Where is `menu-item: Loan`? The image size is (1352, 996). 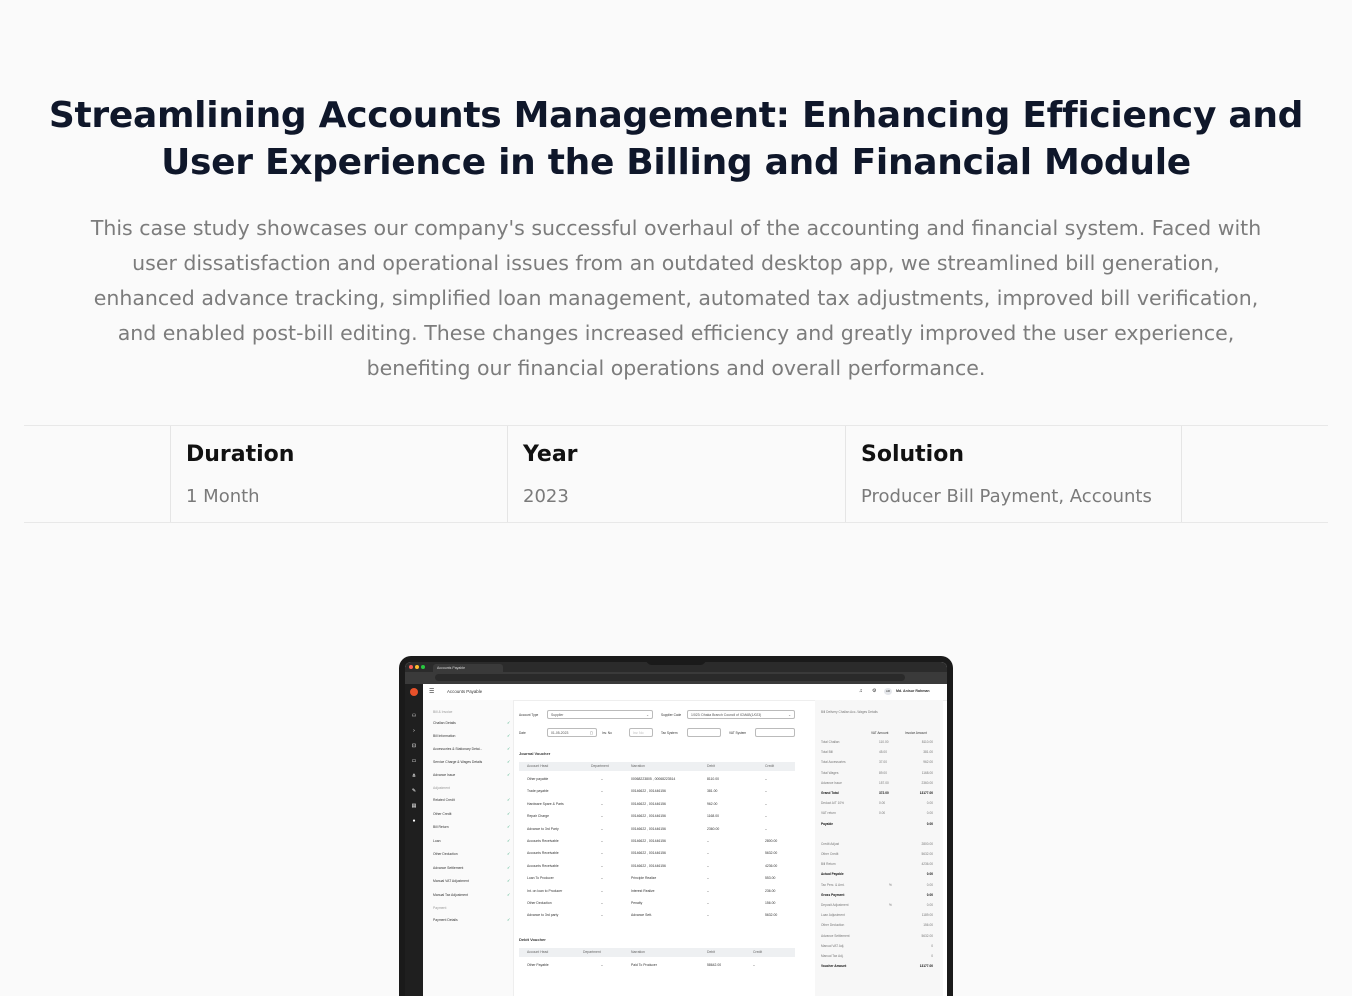
menu-item: Loan is located at coordinates (437, 841).